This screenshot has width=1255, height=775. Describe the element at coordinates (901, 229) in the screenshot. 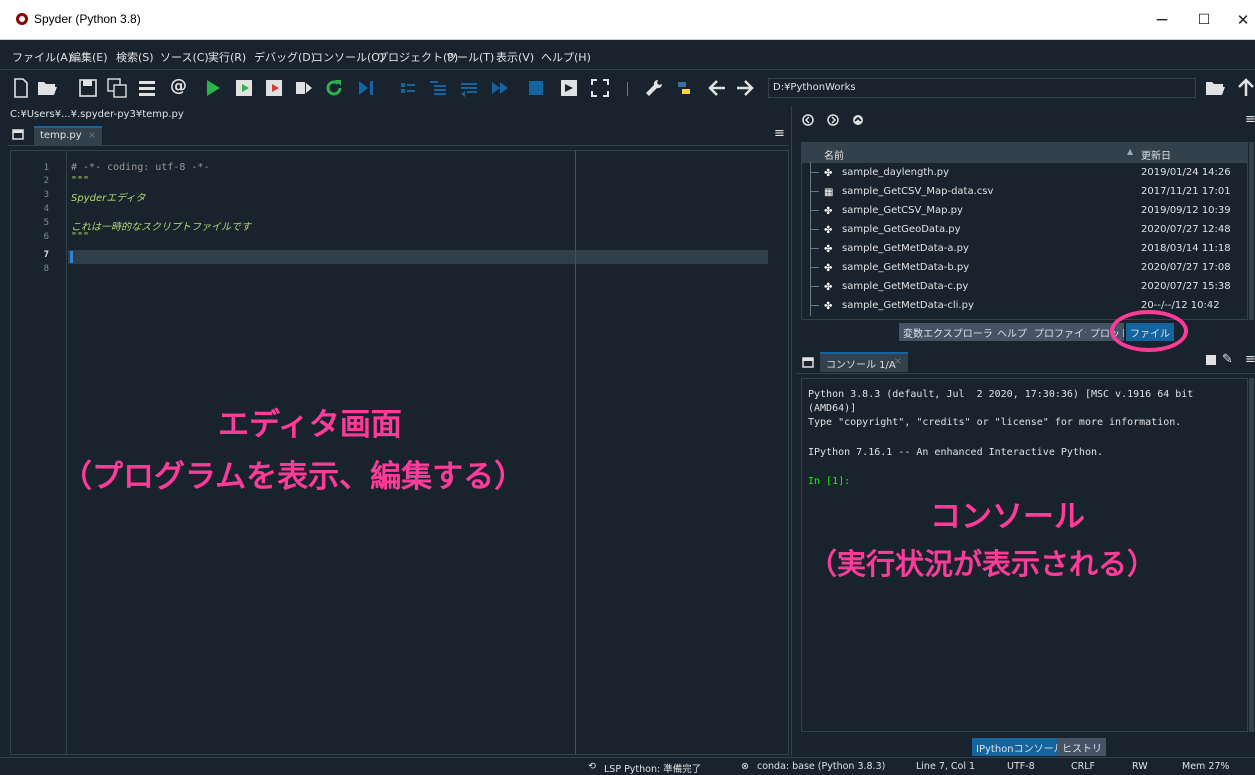

I see `file-name: sample_GetGeoData.py` at that location.